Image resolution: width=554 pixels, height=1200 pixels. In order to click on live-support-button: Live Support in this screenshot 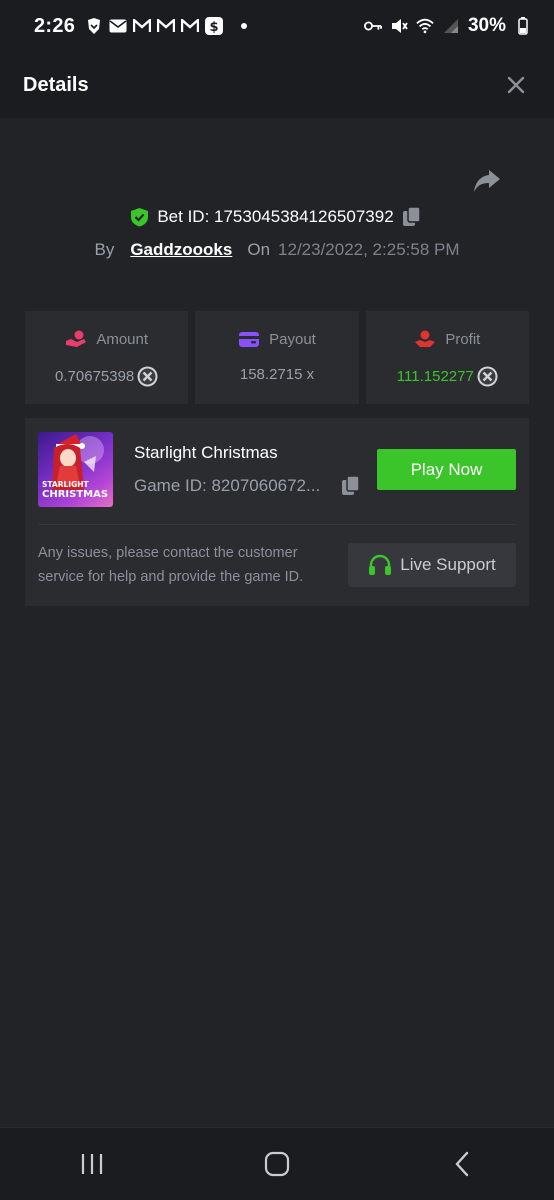, I will do `click(432, 565)`.